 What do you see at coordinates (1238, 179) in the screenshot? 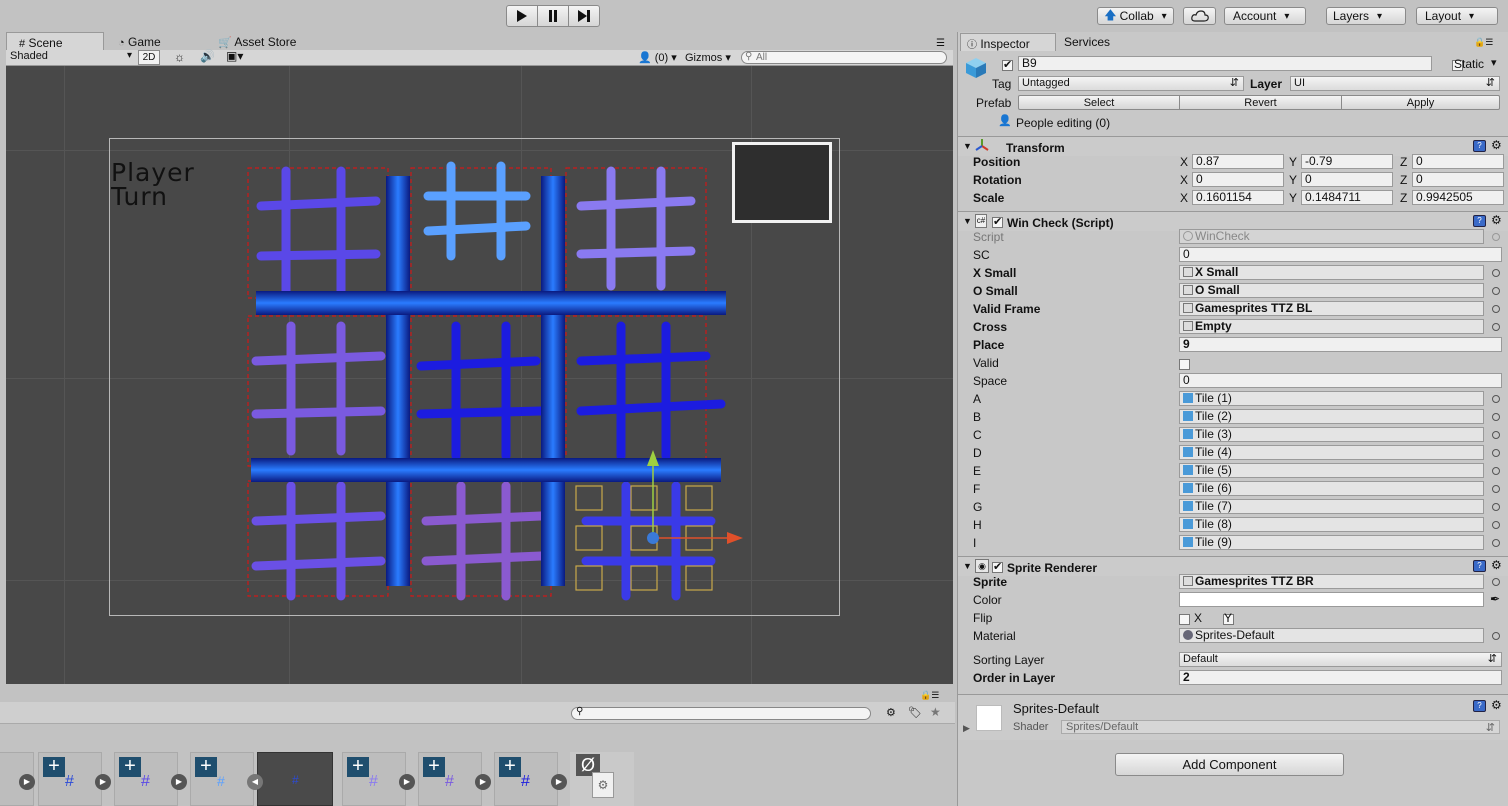
I see `transform-x-field: 0` at bounding box center [1238, 179].